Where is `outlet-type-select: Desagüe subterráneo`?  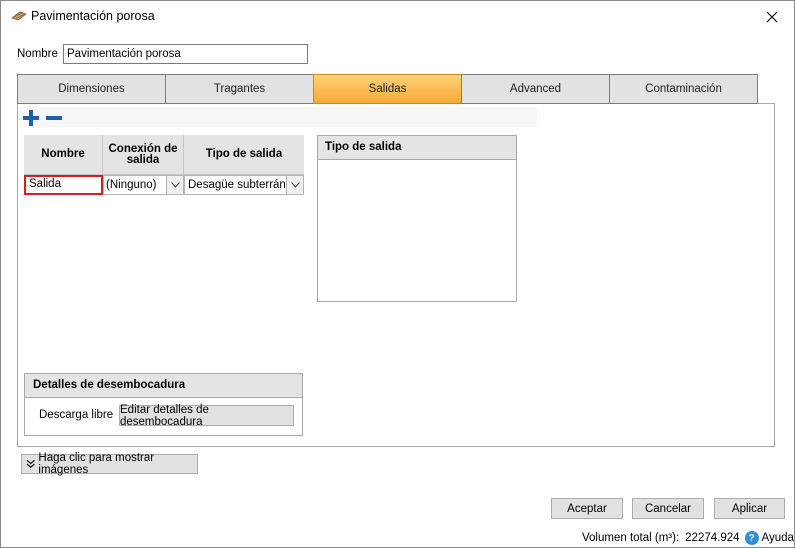 outlet-type-select: Desagüe subterráneo is located at coordinates (244, 185).